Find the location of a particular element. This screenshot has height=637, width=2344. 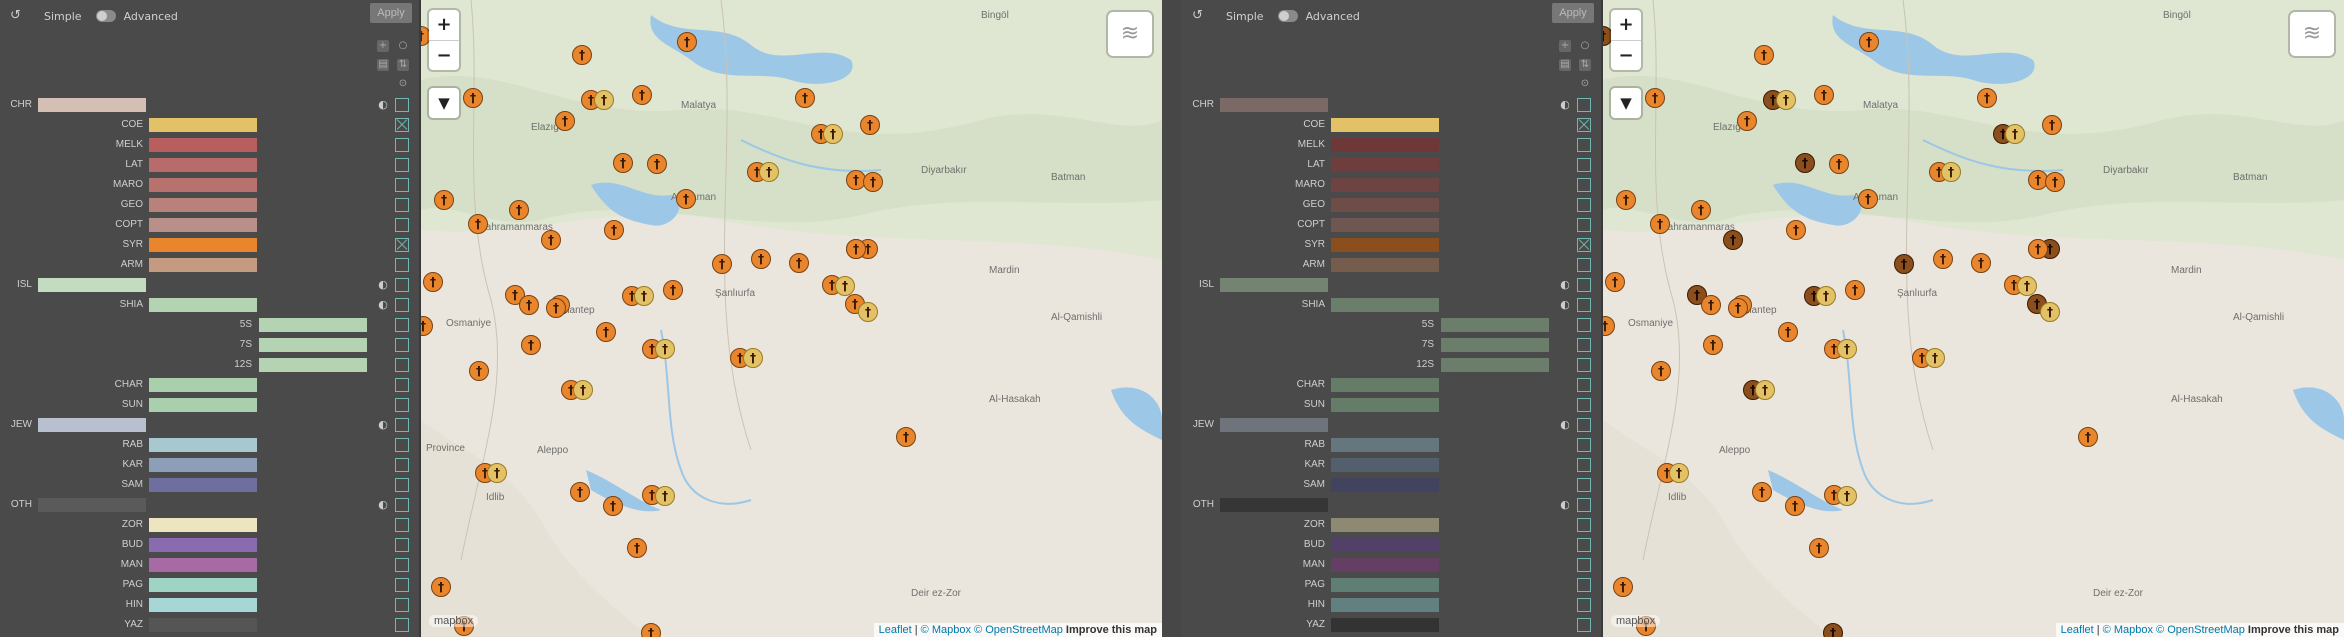

reset-icon: ↺ is located at coordinates (17, 16).